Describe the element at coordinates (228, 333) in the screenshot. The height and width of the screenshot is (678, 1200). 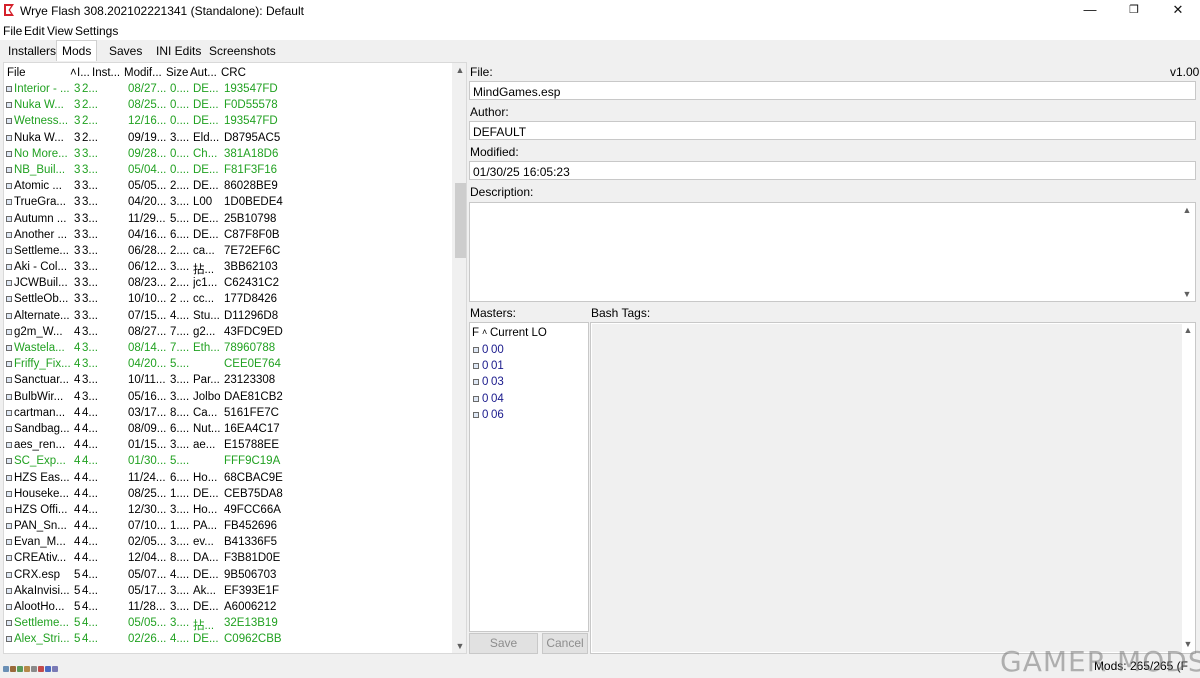
I see `table-row: g2m_W... 4 3... 08/27... 7.... g2... 43FDC9ED` at that location.